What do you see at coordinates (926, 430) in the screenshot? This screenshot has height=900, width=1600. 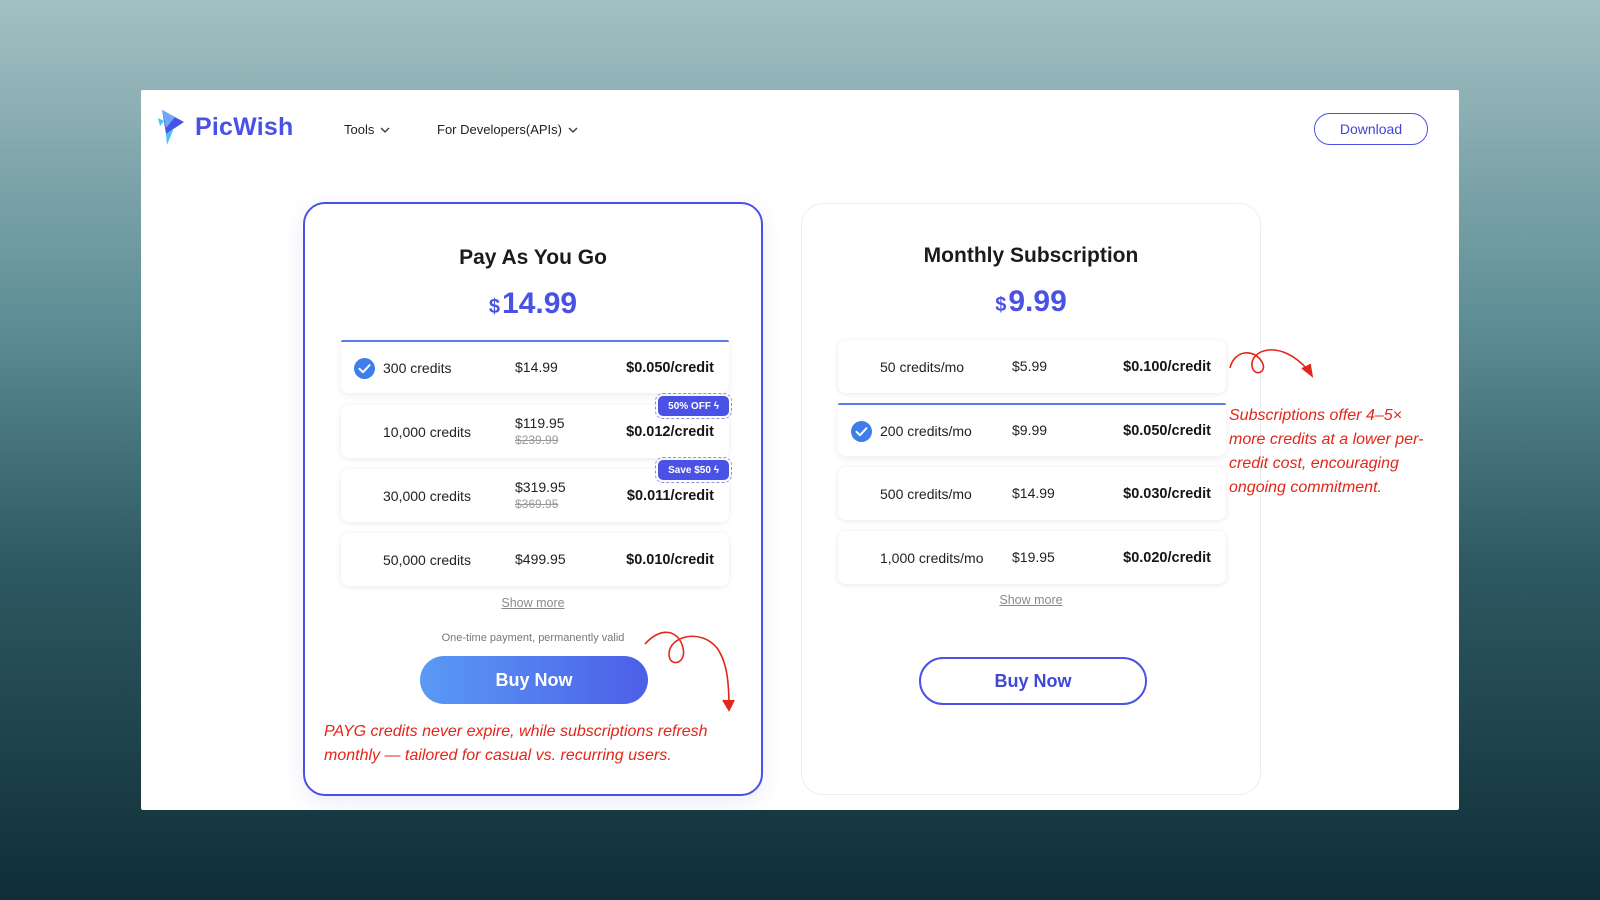 I see `credits-amount: 200 credits/mo` at bounding box center [926, 430].